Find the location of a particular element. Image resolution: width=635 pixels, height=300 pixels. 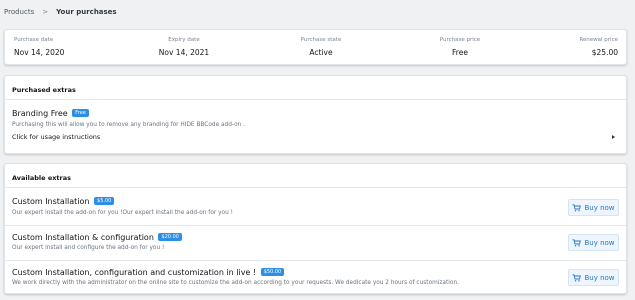

purchase-price-label: Purchase price is located at coordinates (460, 40).